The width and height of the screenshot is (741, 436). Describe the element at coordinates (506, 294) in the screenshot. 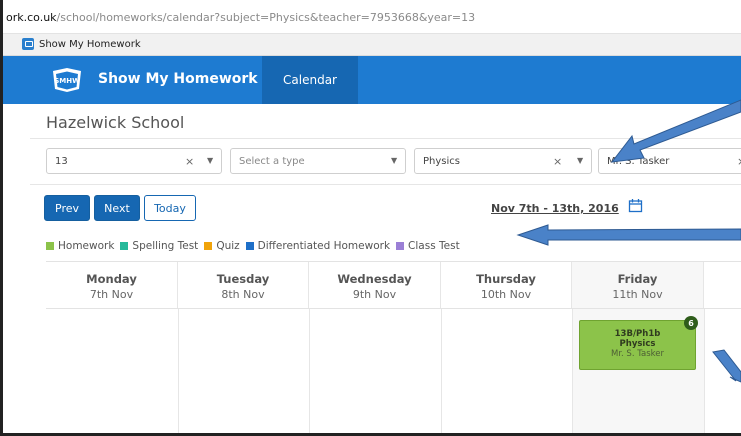

I see `day-date: 10th Nov` at that location.